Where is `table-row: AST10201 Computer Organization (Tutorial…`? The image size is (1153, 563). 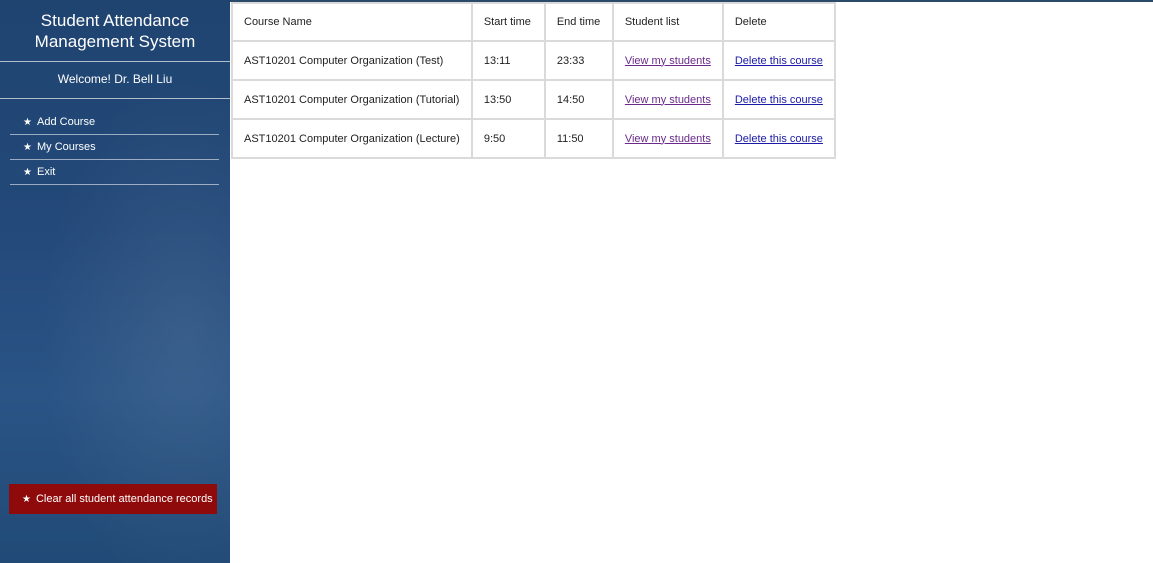 table-row: AST10201 Computer Organization (Tutorial… is located at coordinates (533, 99).